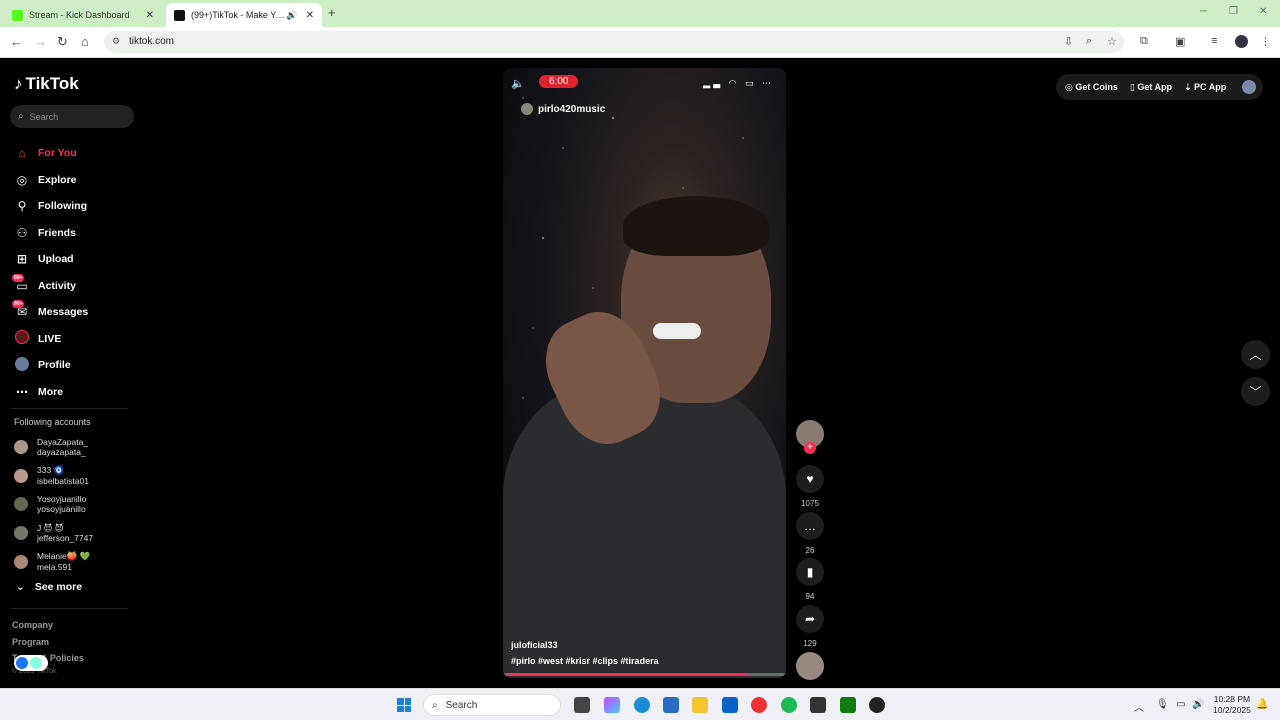 The width and height of the screenshot is (1280, 720). Describe the element at coordinates (1233, 11) in the screenshot. I see `maximize-icon: ❐` at that location.